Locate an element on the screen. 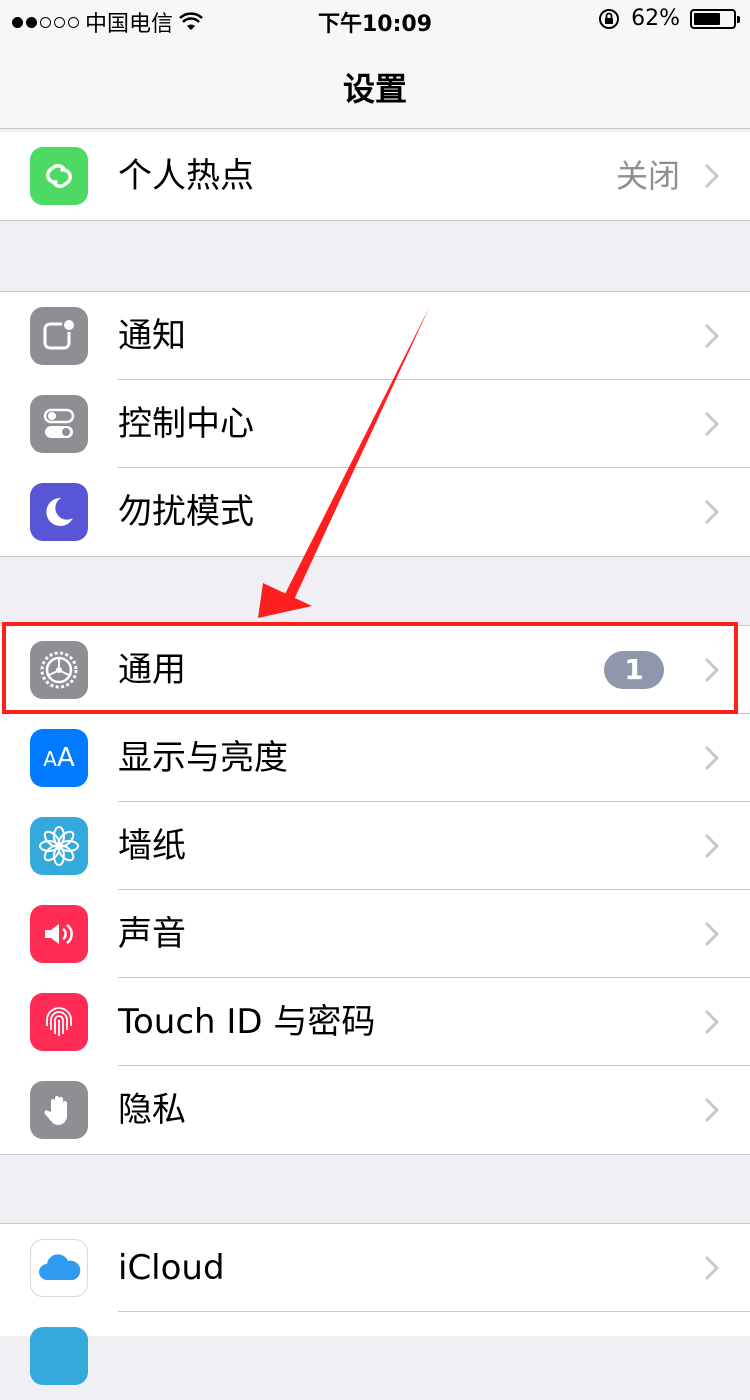  icloud-icon is located at coordinates (59, 1268).